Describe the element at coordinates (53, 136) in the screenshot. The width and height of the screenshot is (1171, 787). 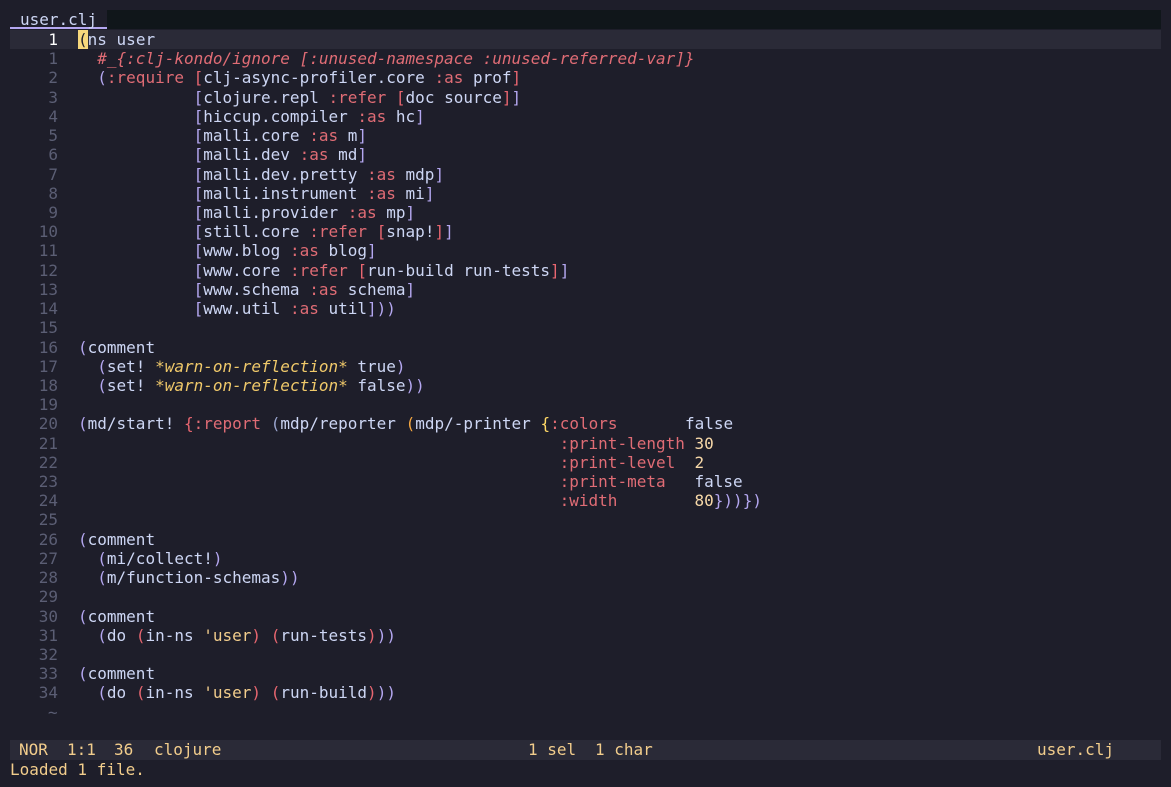
I see `line-number: 5` at that location.